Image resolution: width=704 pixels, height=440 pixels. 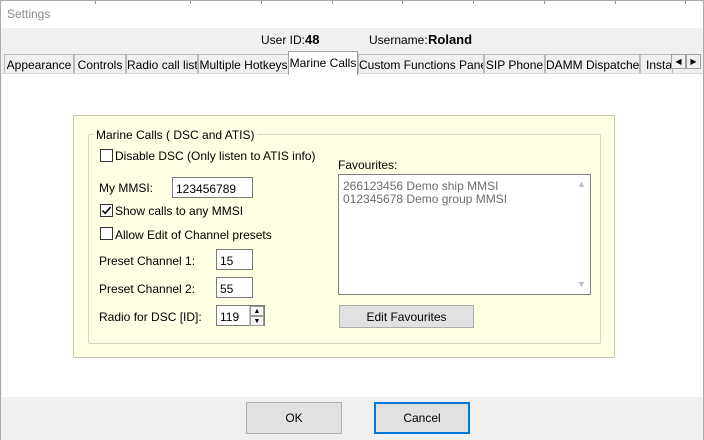 I want to click on tab-label: SIP Phone, so click(x=514, y=65).